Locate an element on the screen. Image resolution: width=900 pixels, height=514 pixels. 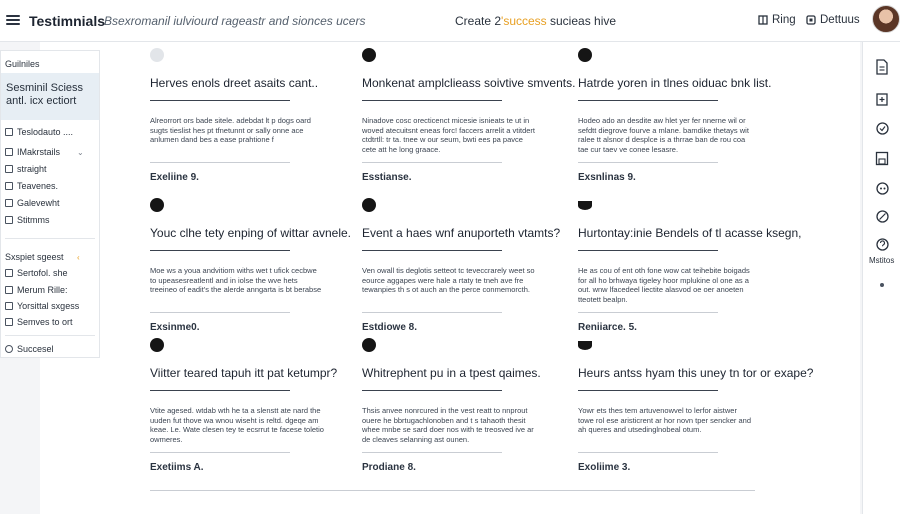
panel-item-label: Teavenes. is located at coordinates (38, 186).